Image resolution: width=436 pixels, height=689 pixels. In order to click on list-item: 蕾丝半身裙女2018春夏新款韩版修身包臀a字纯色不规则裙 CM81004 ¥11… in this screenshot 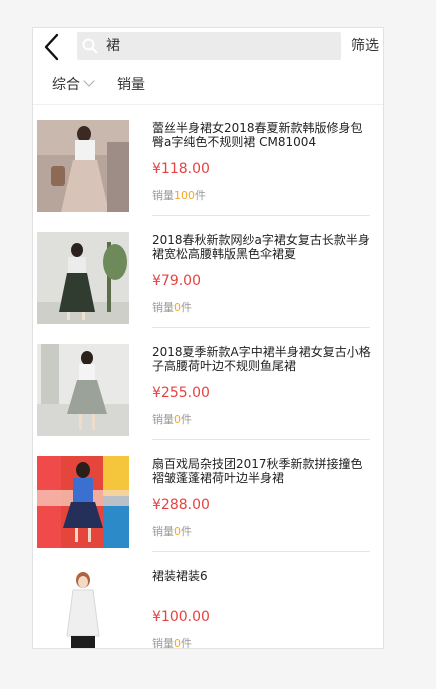, I will do `click(208, 160)`.